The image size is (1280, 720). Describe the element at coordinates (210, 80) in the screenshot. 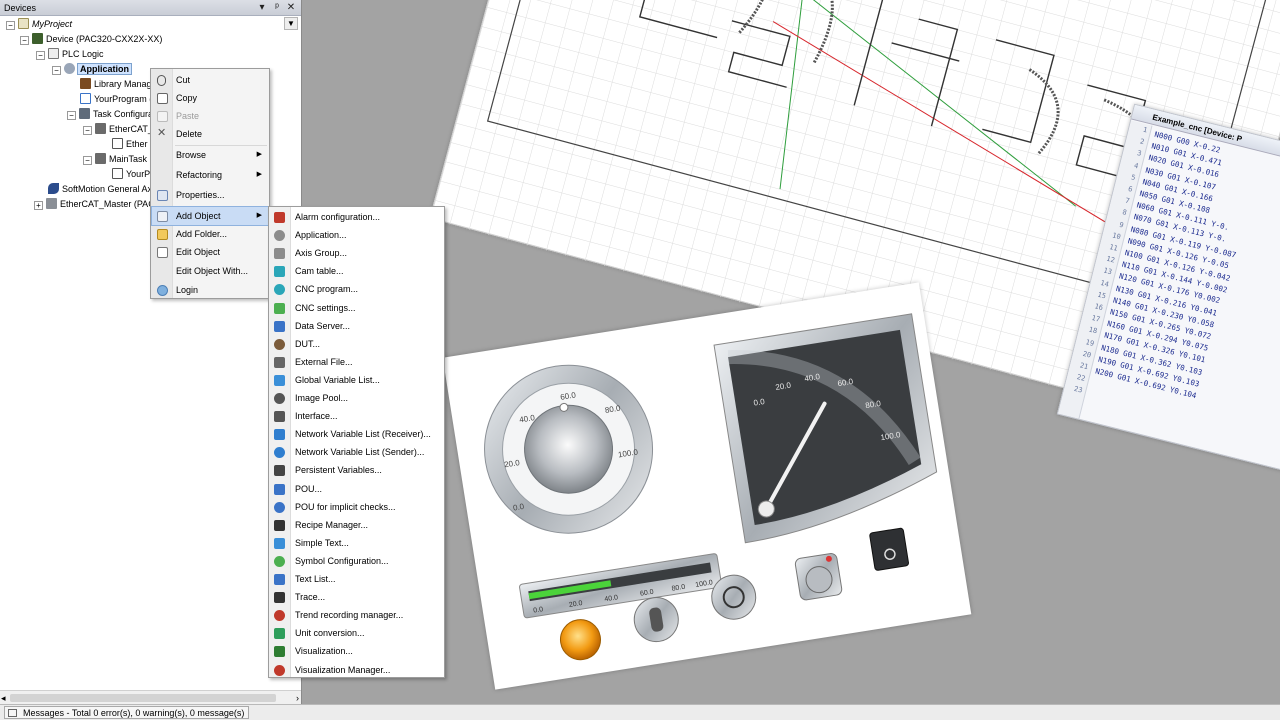

I see `menu-item-cut: Cut` at that location.